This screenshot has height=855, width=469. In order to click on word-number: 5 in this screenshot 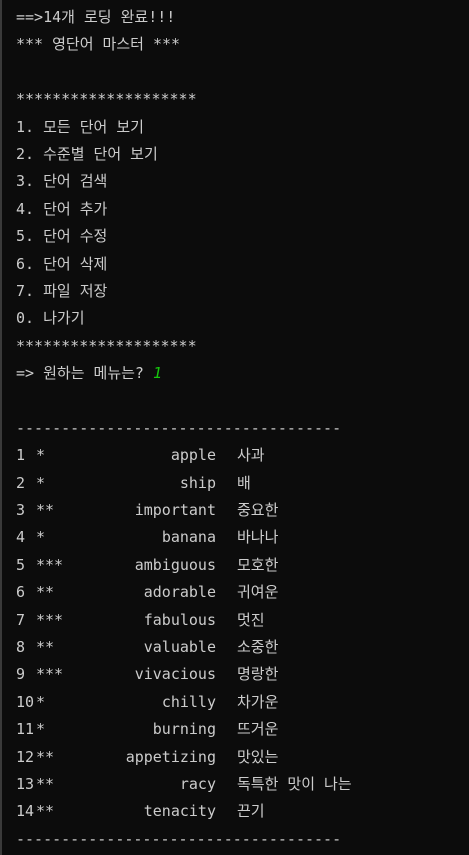, I will do `click(21, 564)`.